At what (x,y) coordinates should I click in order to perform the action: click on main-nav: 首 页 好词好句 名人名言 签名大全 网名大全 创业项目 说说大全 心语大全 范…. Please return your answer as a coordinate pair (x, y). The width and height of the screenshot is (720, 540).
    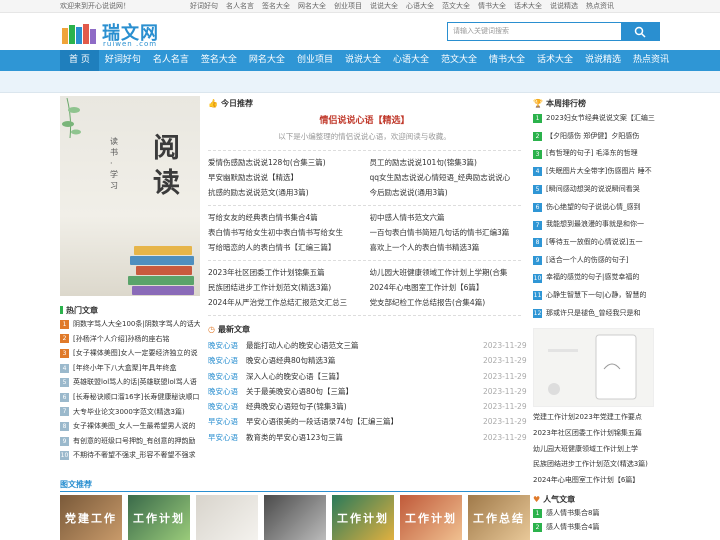
    Looking at the image, I should click on (360, 60).